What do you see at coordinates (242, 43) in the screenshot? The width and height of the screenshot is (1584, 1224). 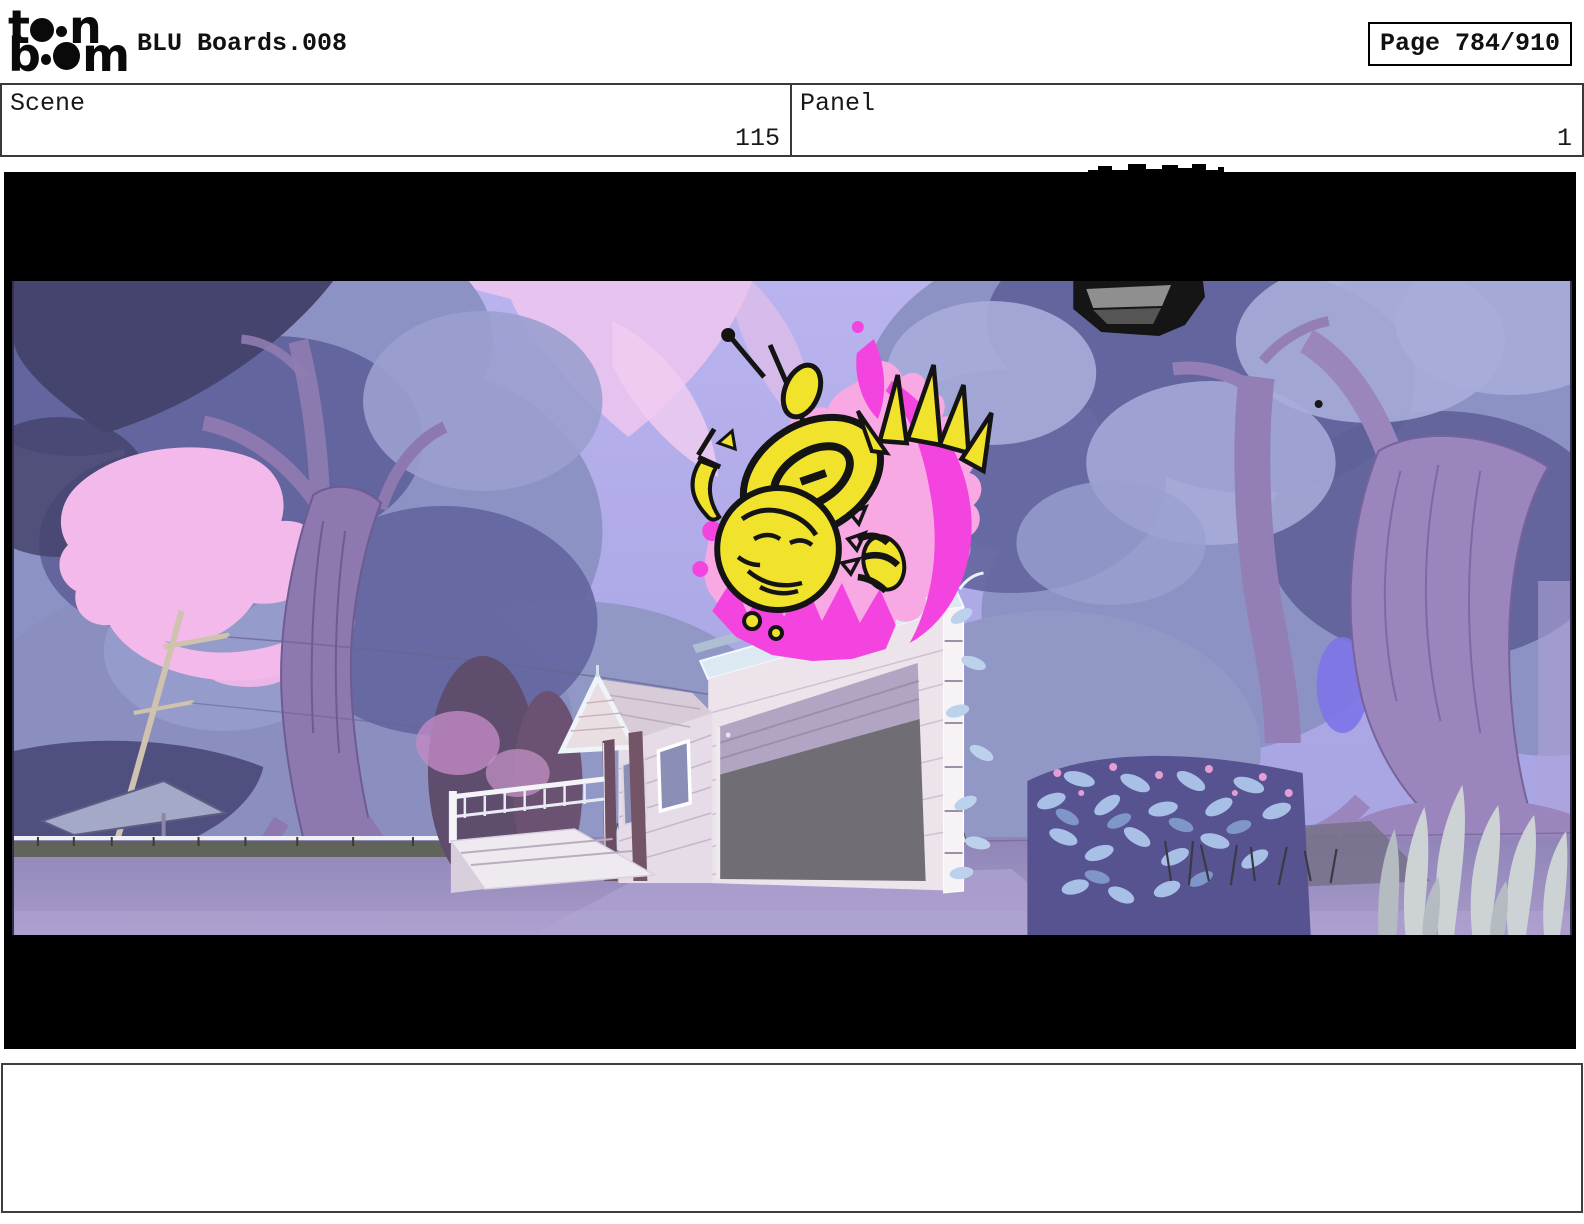 I see `board-title: BLU Boards.008` at bounding box center [242, 43].